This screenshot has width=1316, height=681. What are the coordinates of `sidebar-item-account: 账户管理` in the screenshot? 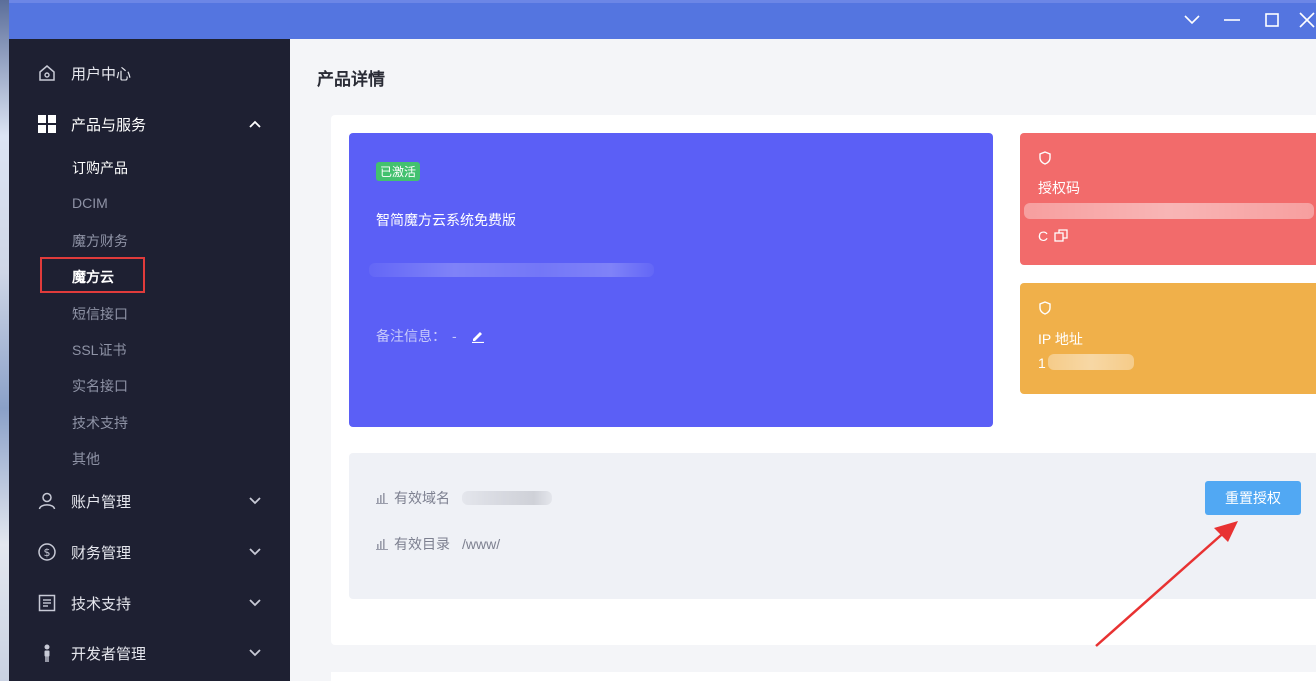 It's located at (149, 501).